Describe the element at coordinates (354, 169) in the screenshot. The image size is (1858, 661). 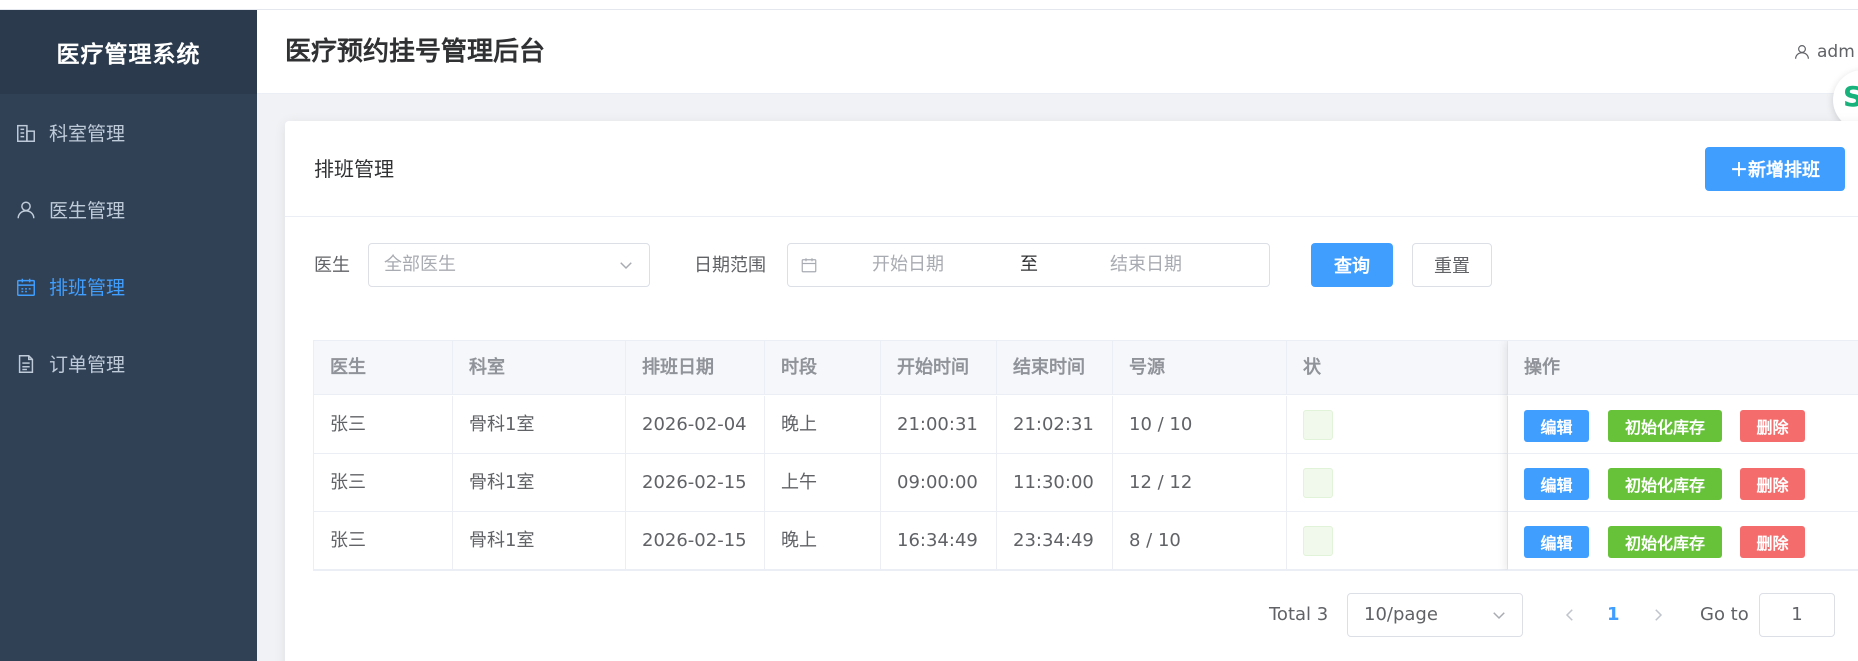
I see `card-title: 排班管理` at that location.